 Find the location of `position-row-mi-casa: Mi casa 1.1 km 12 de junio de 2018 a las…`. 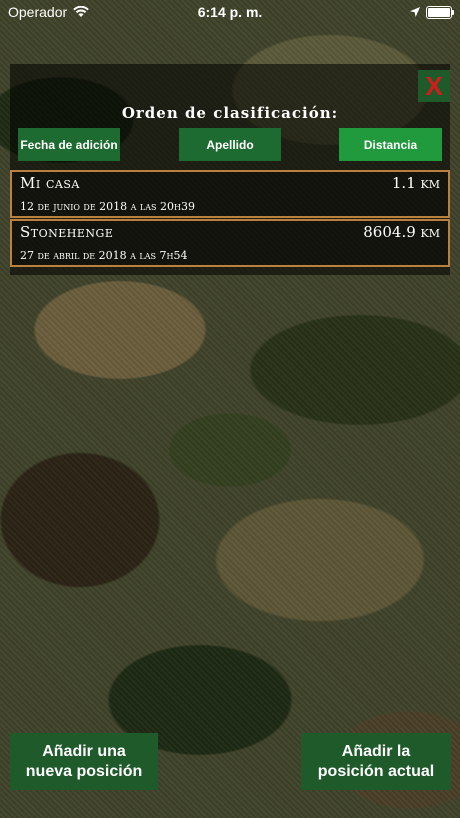

position-row-mi-casa: Mi casa 1.1 km 12 de junio de 2018 a las… is located at coordinates (230, 194).